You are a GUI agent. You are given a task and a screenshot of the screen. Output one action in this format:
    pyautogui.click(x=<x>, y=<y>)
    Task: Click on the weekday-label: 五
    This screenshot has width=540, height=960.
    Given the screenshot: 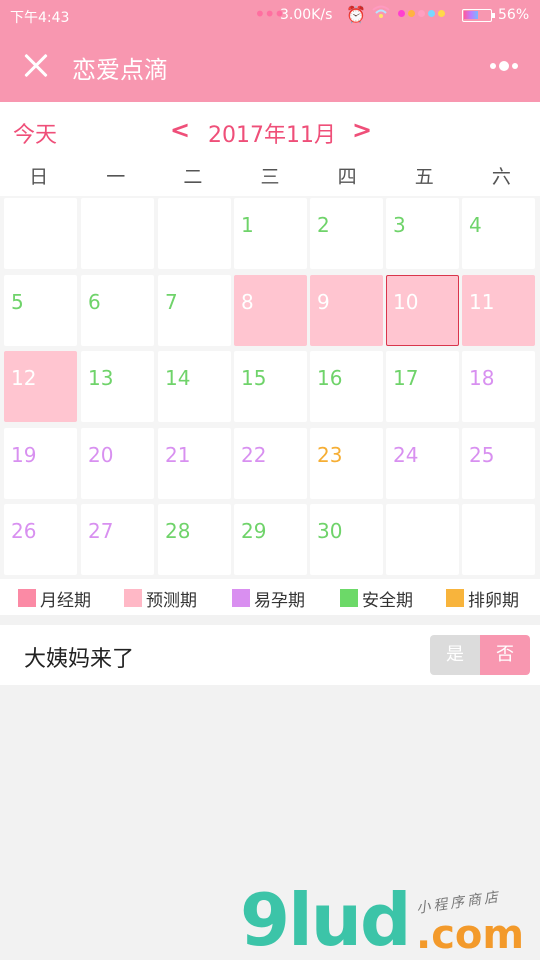 What is the action you would take?
    pyautogui.click(x=424, y=177)
    